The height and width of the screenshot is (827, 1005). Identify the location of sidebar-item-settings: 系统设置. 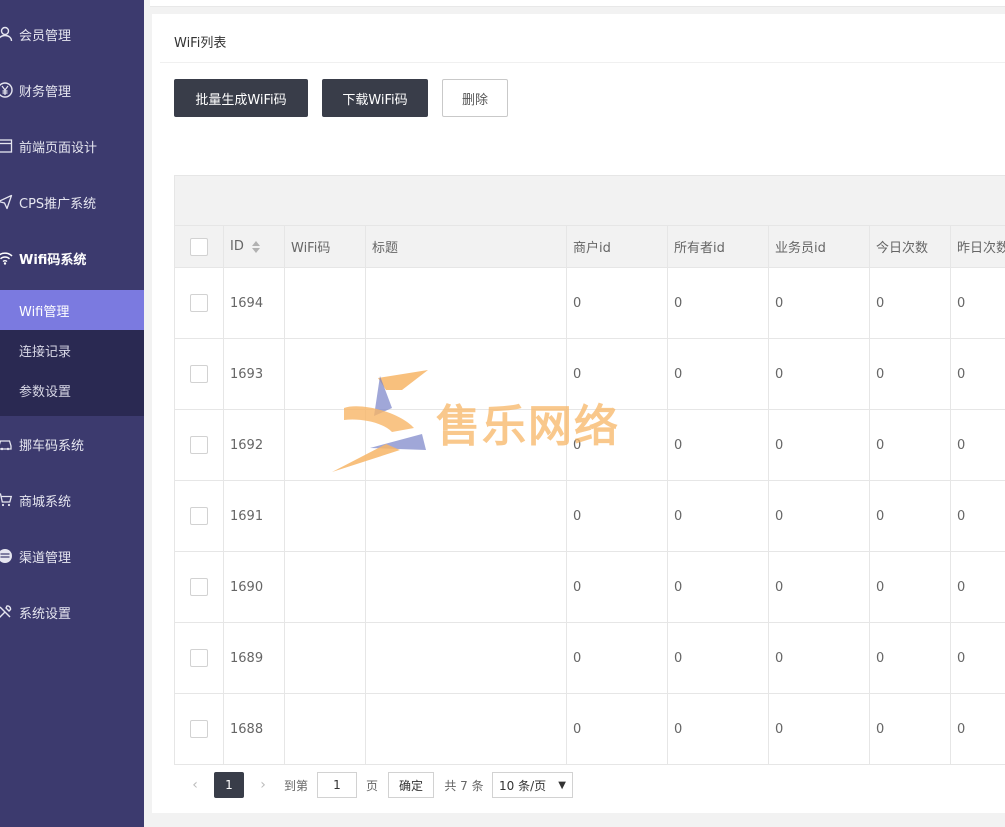
(72, 612).